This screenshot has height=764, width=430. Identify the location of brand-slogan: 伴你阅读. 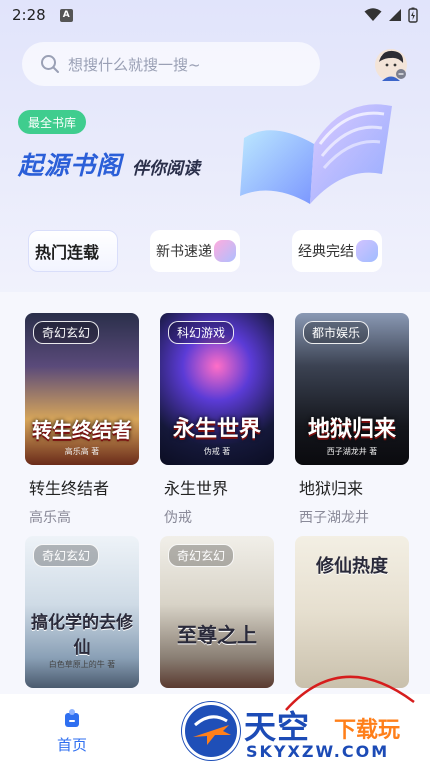
(166, 169).